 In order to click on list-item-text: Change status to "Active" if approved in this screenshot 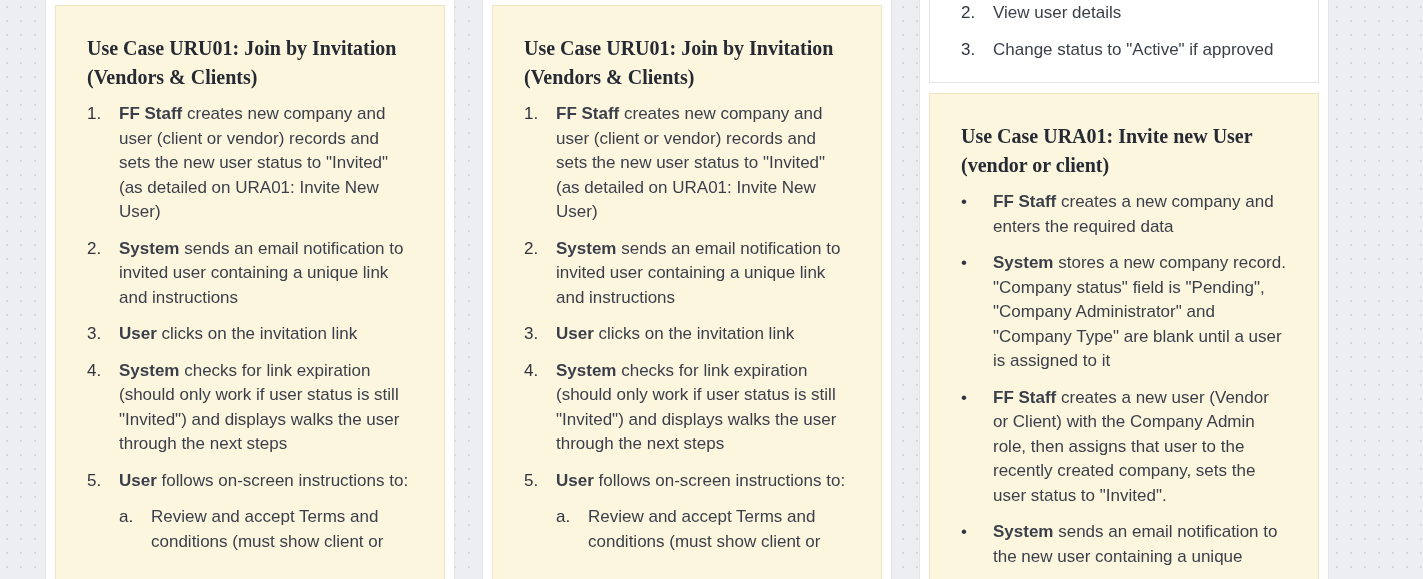, I will do `click(1133, 49)`.